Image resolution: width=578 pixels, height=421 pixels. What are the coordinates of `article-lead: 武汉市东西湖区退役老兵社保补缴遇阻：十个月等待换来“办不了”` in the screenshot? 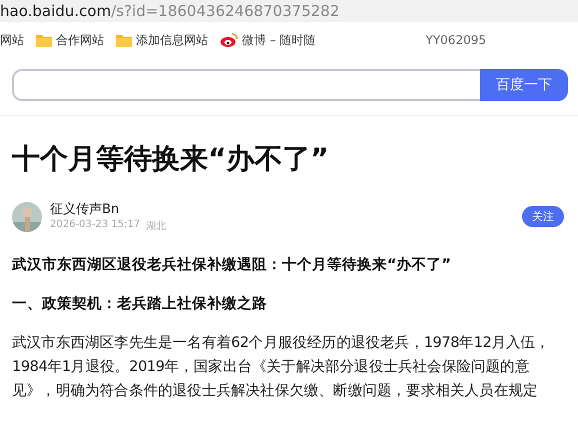 It's located at (232, 265).